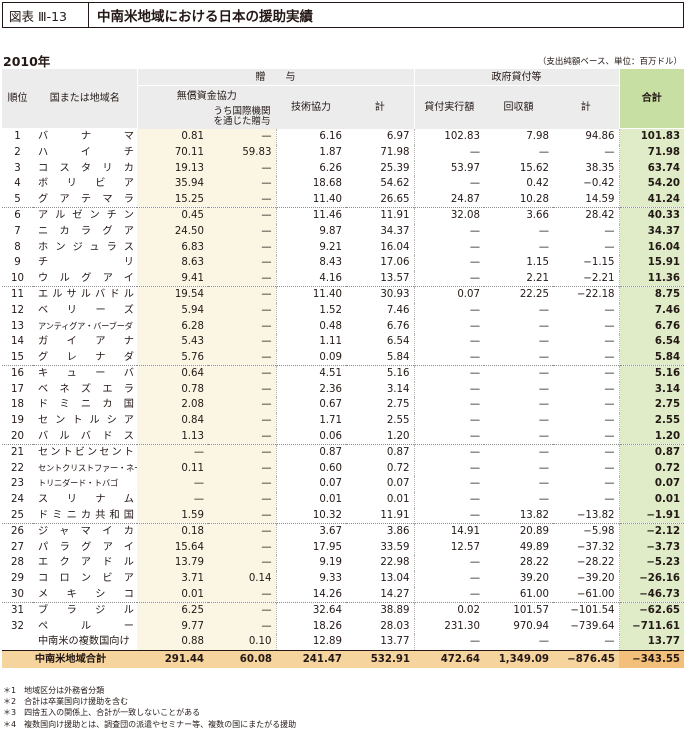 The image size is (686, 730). I want to click on table-row: 15 グレナダ 5.76—0.09 5.84— — —5.84, so click(343, 357).